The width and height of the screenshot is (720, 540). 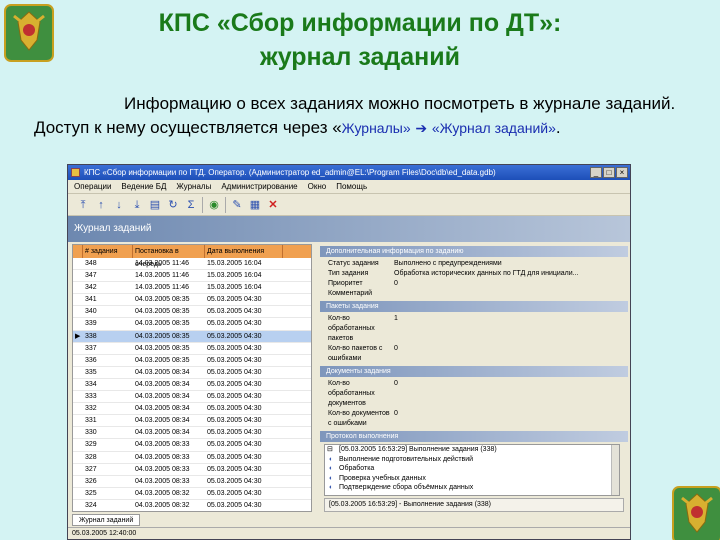 What do you see at coordinates (91, 384) in the screenshot?
I see `table-cell: 334` at bounding box center [91, 384].